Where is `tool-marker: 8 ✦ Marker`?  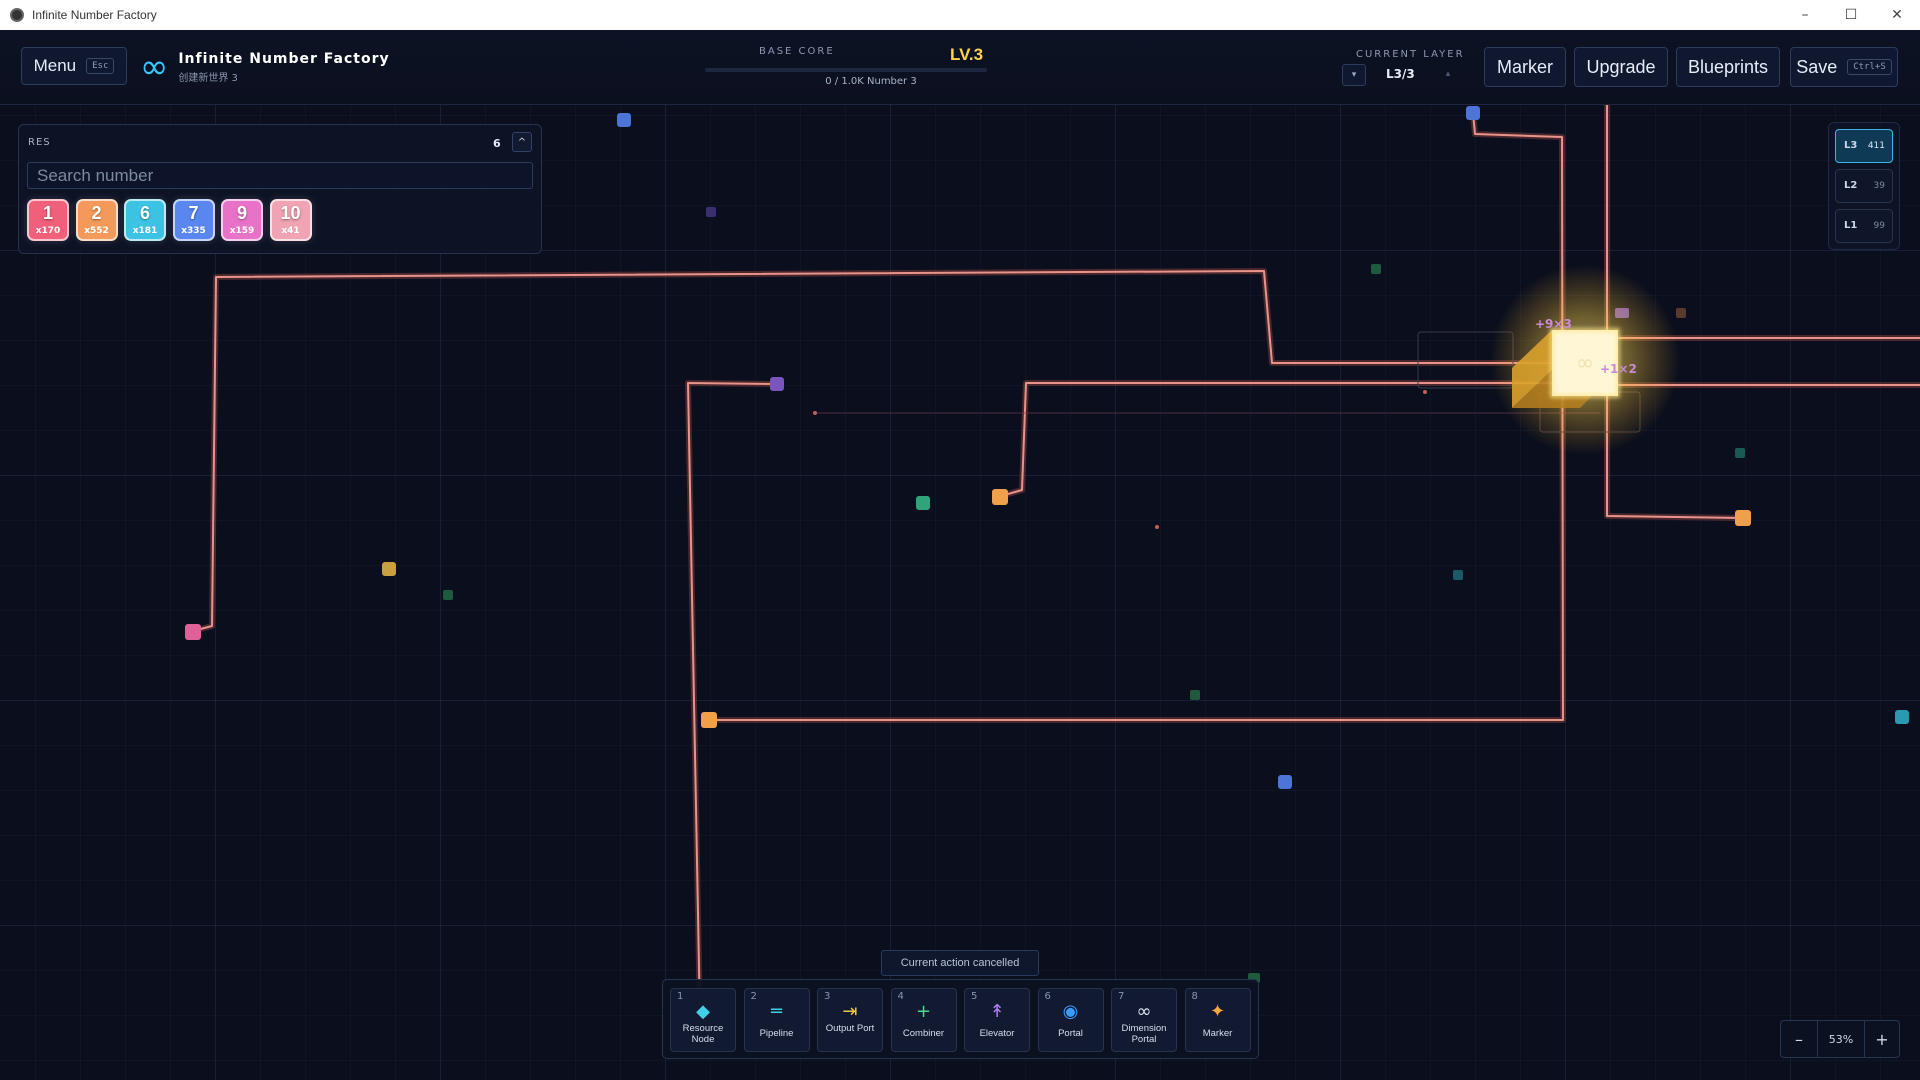 tool-marker: 8 ✦ Marker is located at coordinates (1217, 1020).